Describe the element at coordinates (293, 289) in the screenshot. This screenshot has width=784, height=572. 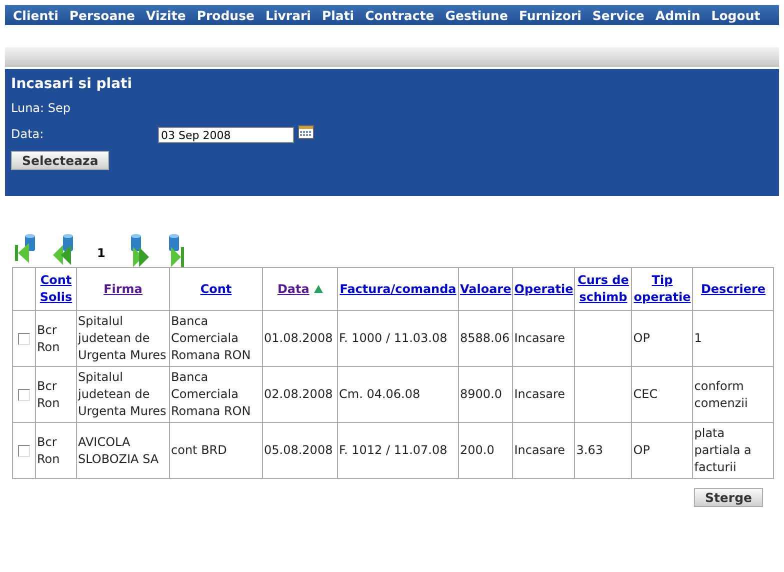
I see `column-header-link: Data` at that location.